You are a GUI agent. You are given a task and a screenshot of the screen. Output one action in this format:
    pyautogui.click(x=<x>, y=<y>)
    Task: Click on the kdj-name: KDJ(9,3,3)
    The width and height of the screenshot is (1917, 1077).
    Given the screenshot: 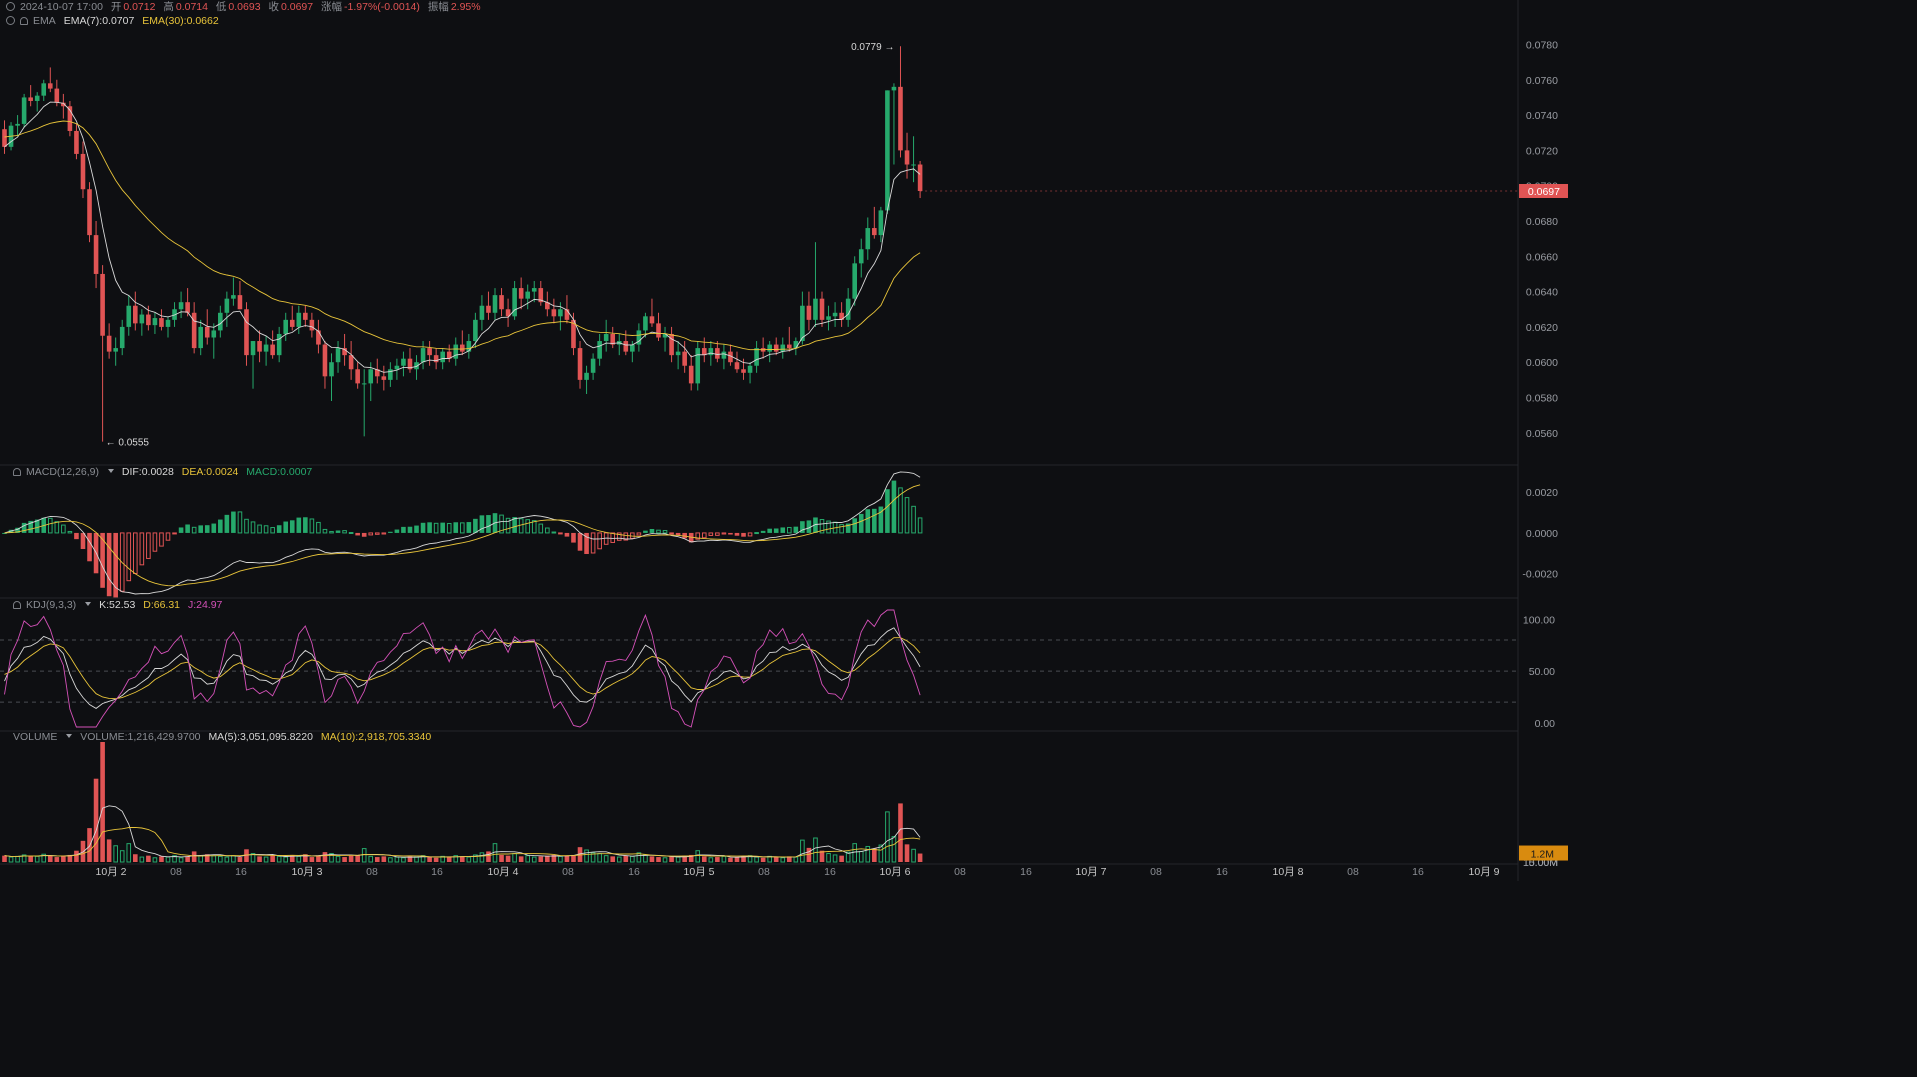 What is the action you would take?
    pyautogui.click(x=51, y=605)
    